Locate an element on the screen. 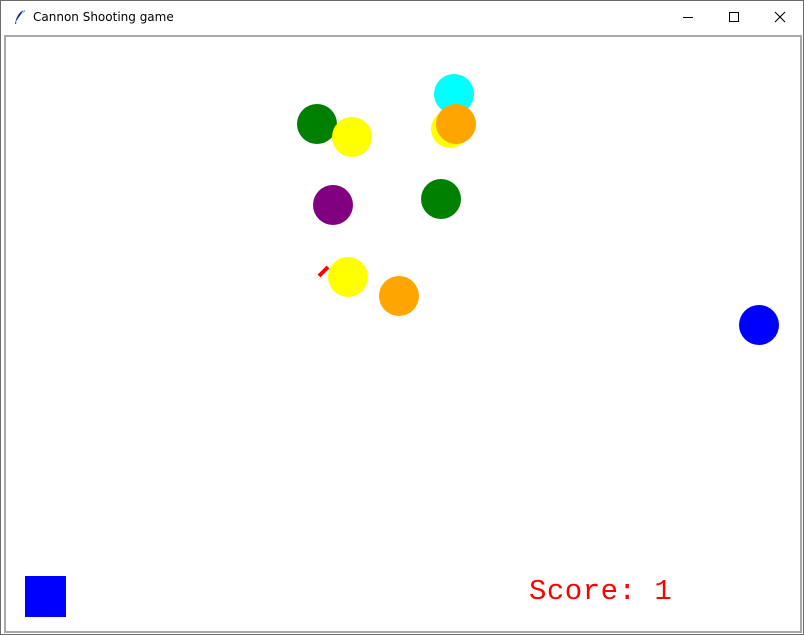  maximize-icon is located at coordinates (734, 17).